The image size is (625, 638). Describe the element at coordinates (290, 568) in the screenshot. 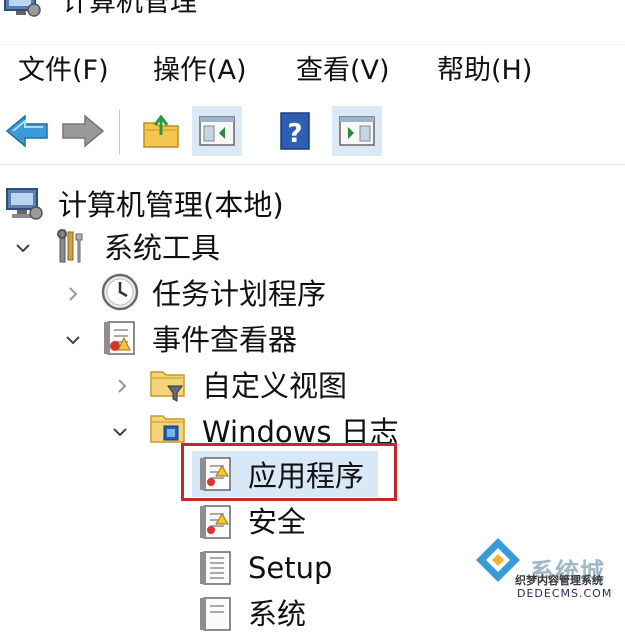

I see `tree-label: Setup` at that location.